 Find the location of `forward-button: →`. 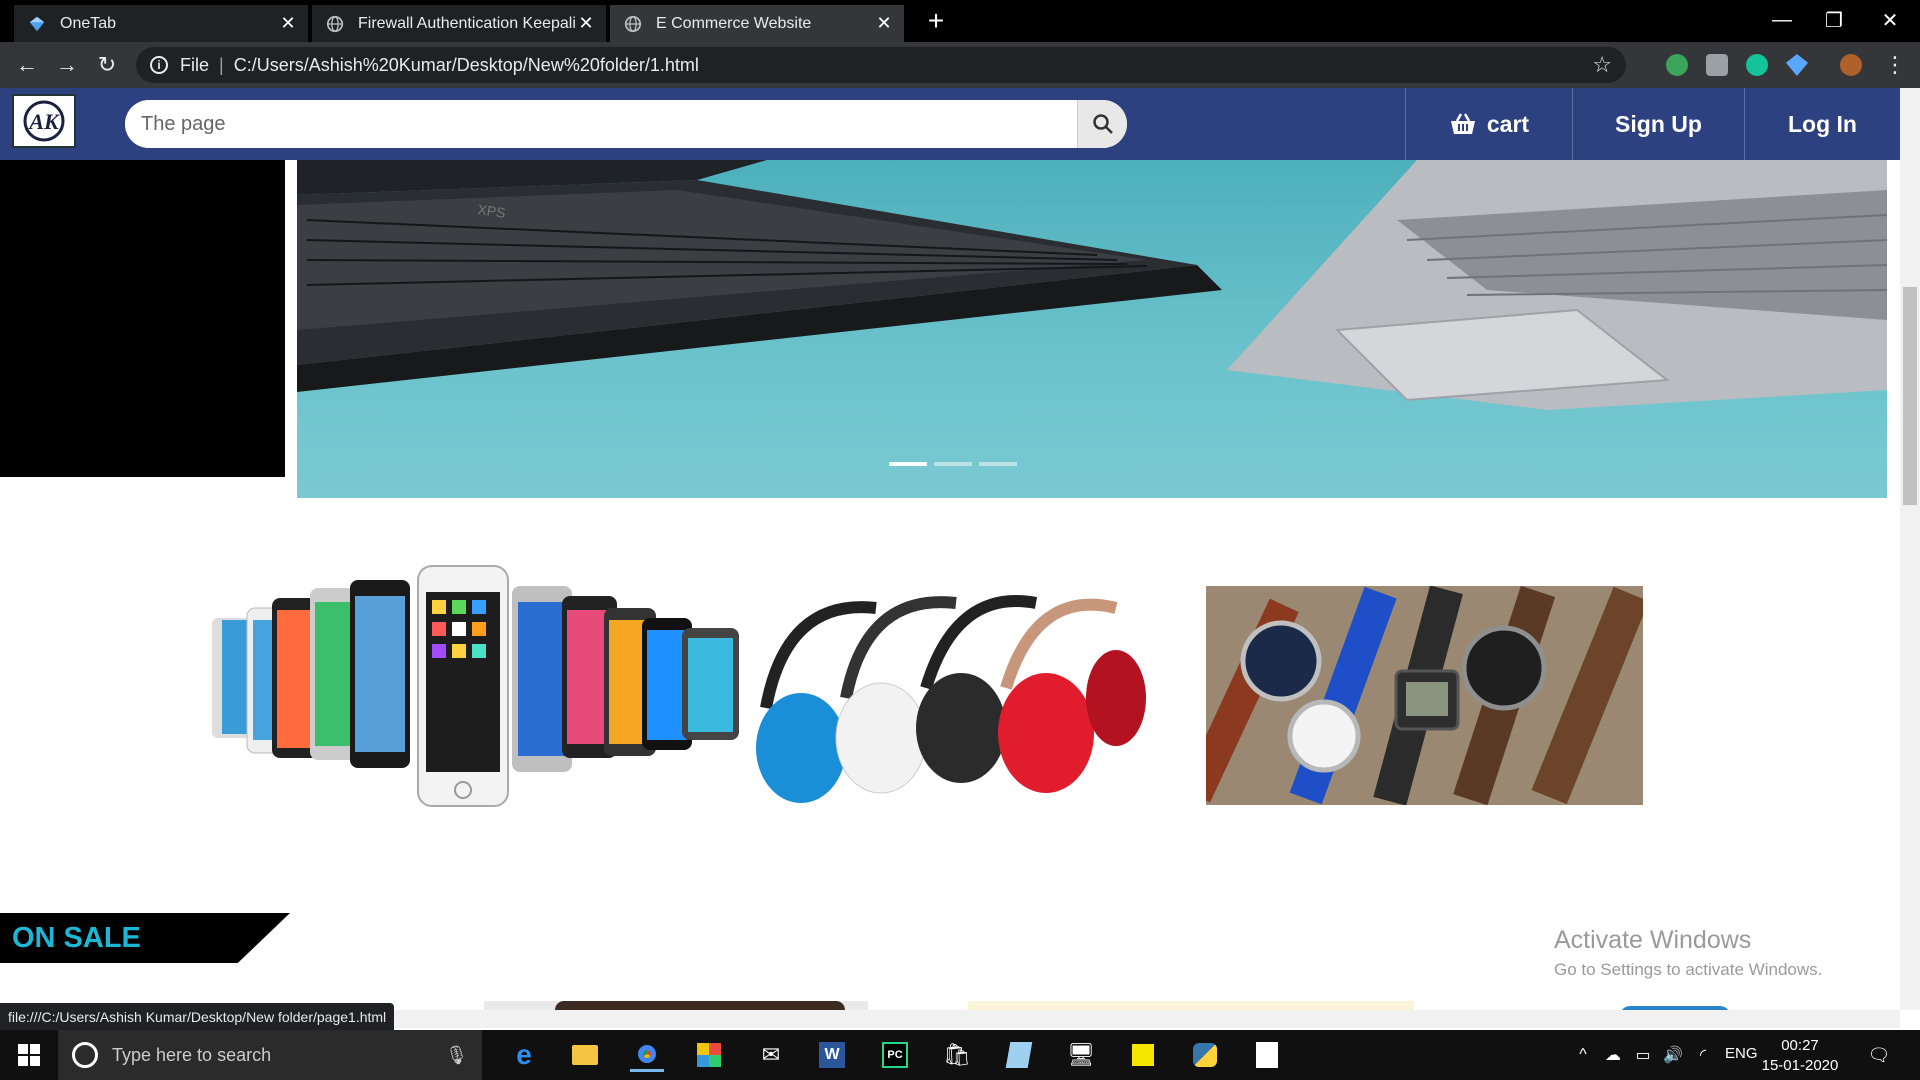

forward-button: → is located at coordinates (67, 65).